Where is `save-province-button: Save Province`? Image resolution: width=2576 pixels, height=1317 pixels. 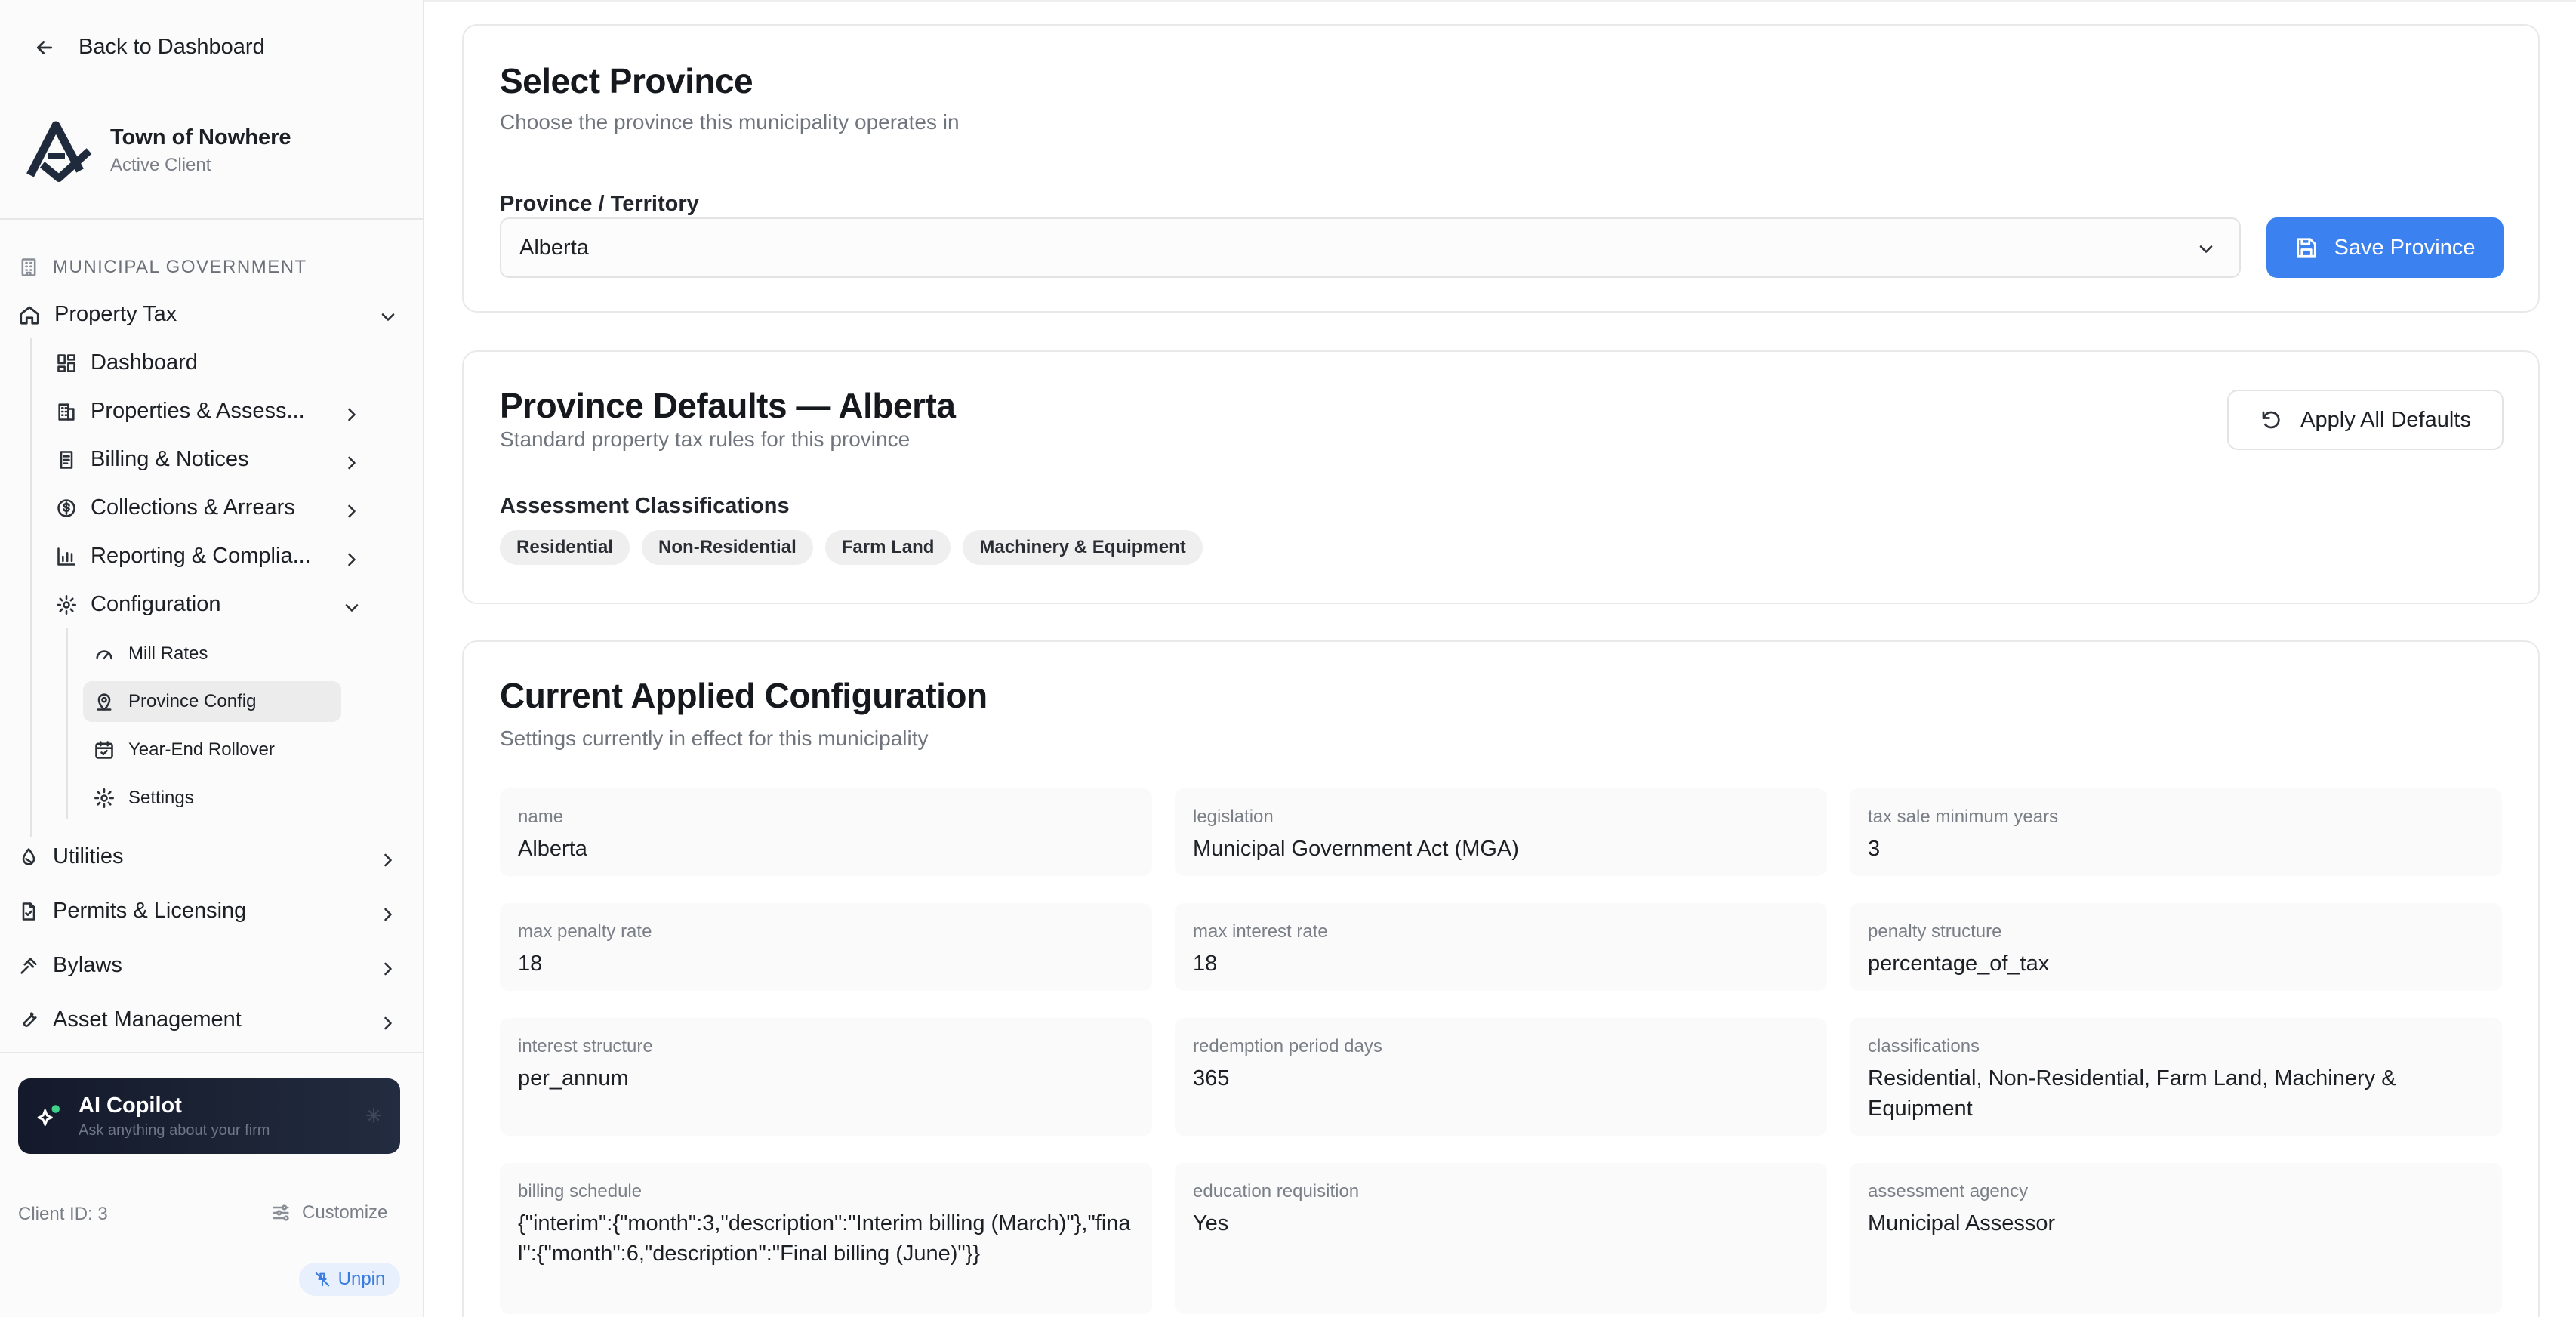 save-province-button: Save Province is located at coordinates (2385, 247).